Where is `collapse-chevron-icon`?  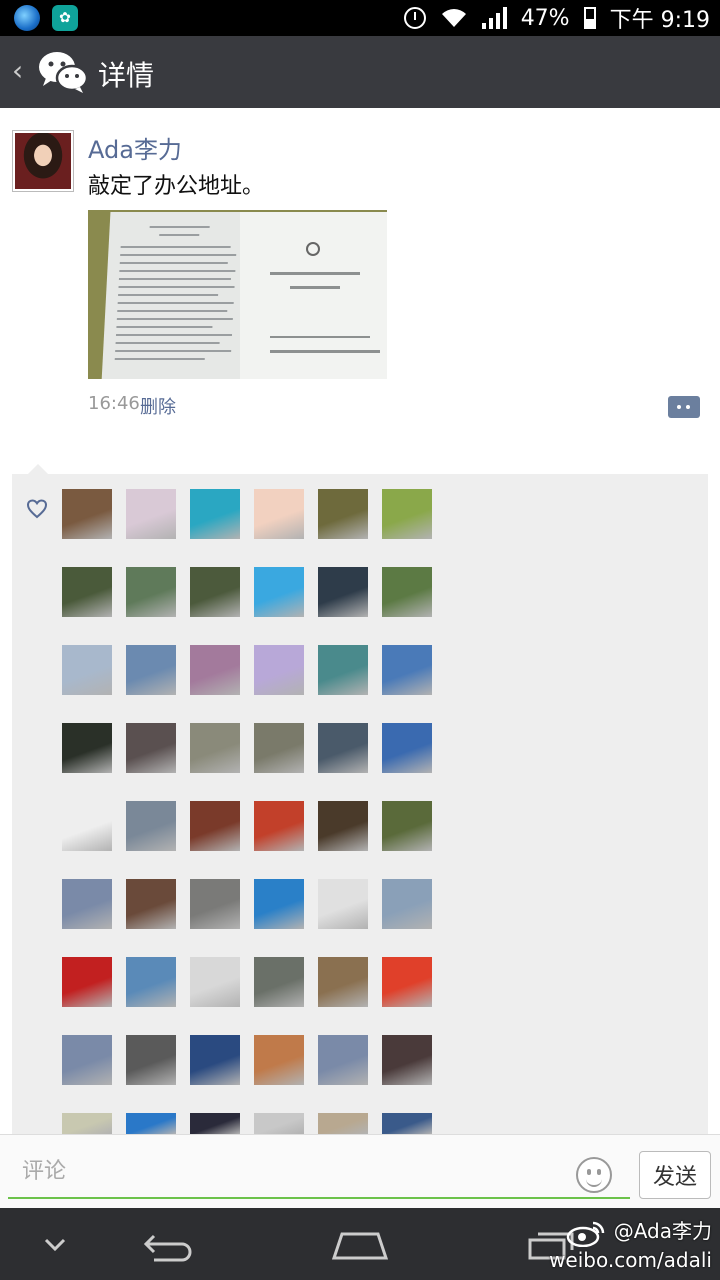 collapse-chevron-icon is located at coordinates (55, 1244).